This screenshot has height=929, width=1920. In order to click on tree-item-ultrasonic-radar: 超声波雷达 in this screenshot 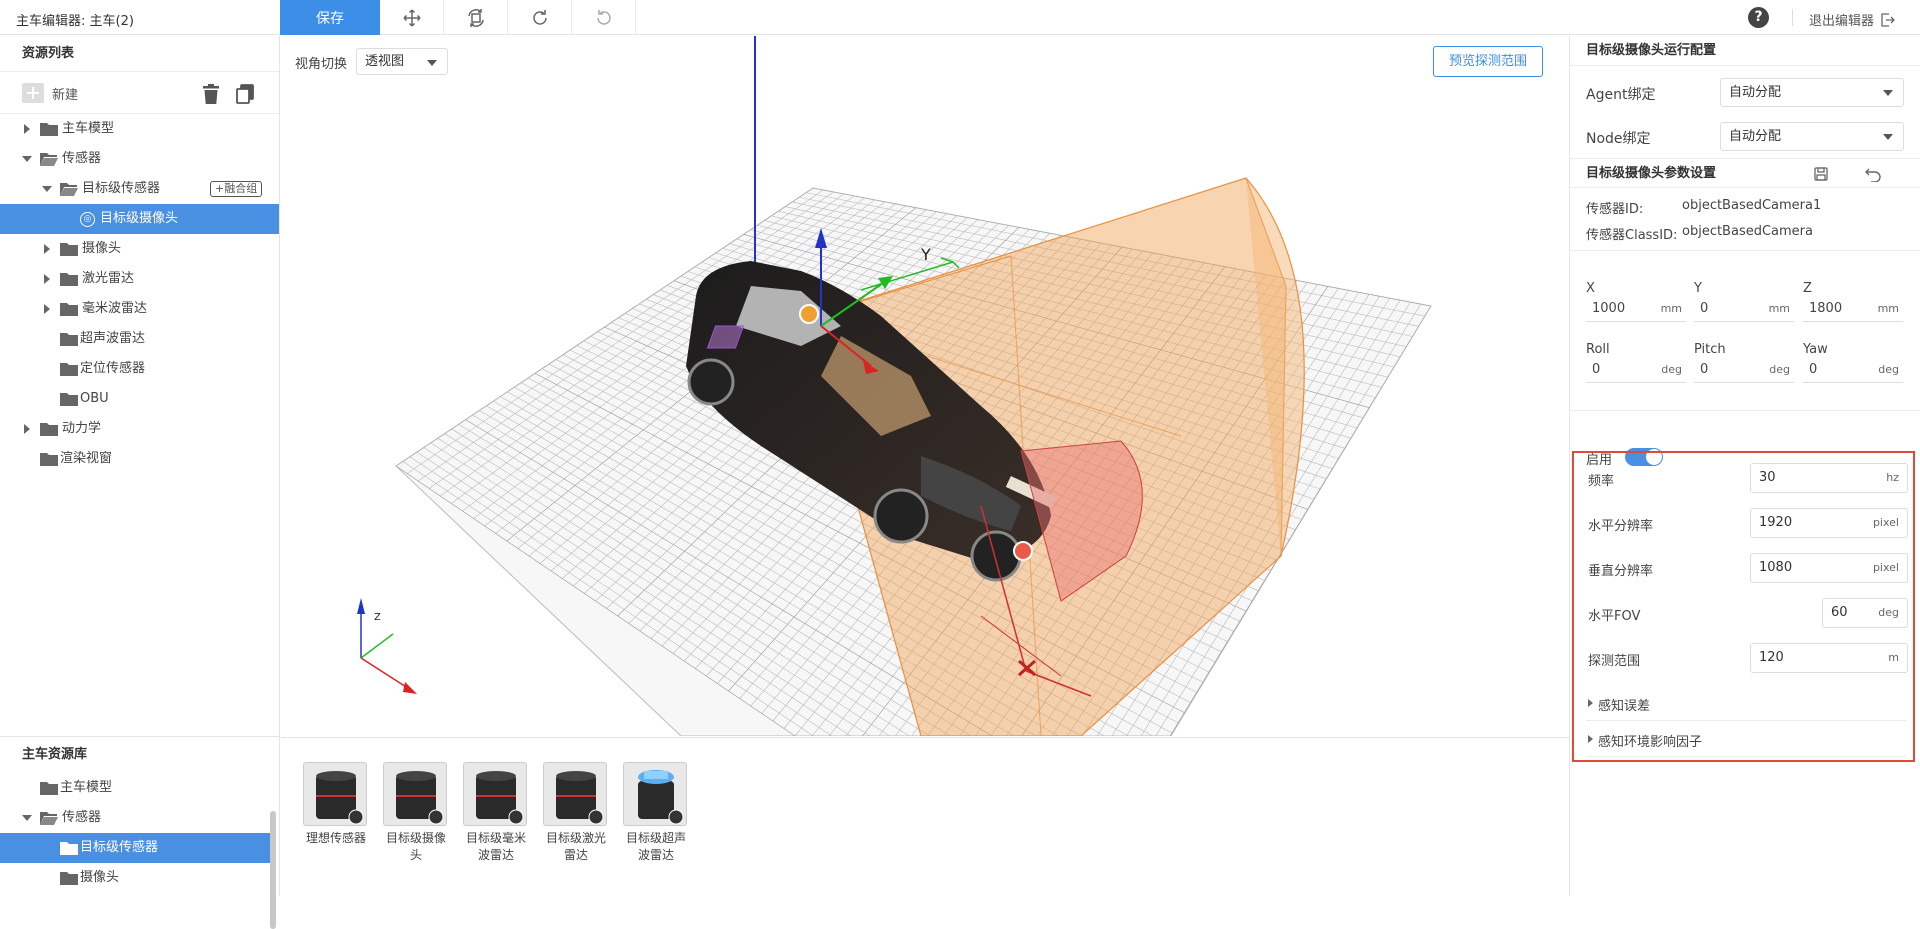, I will do `click(139, 339)`.